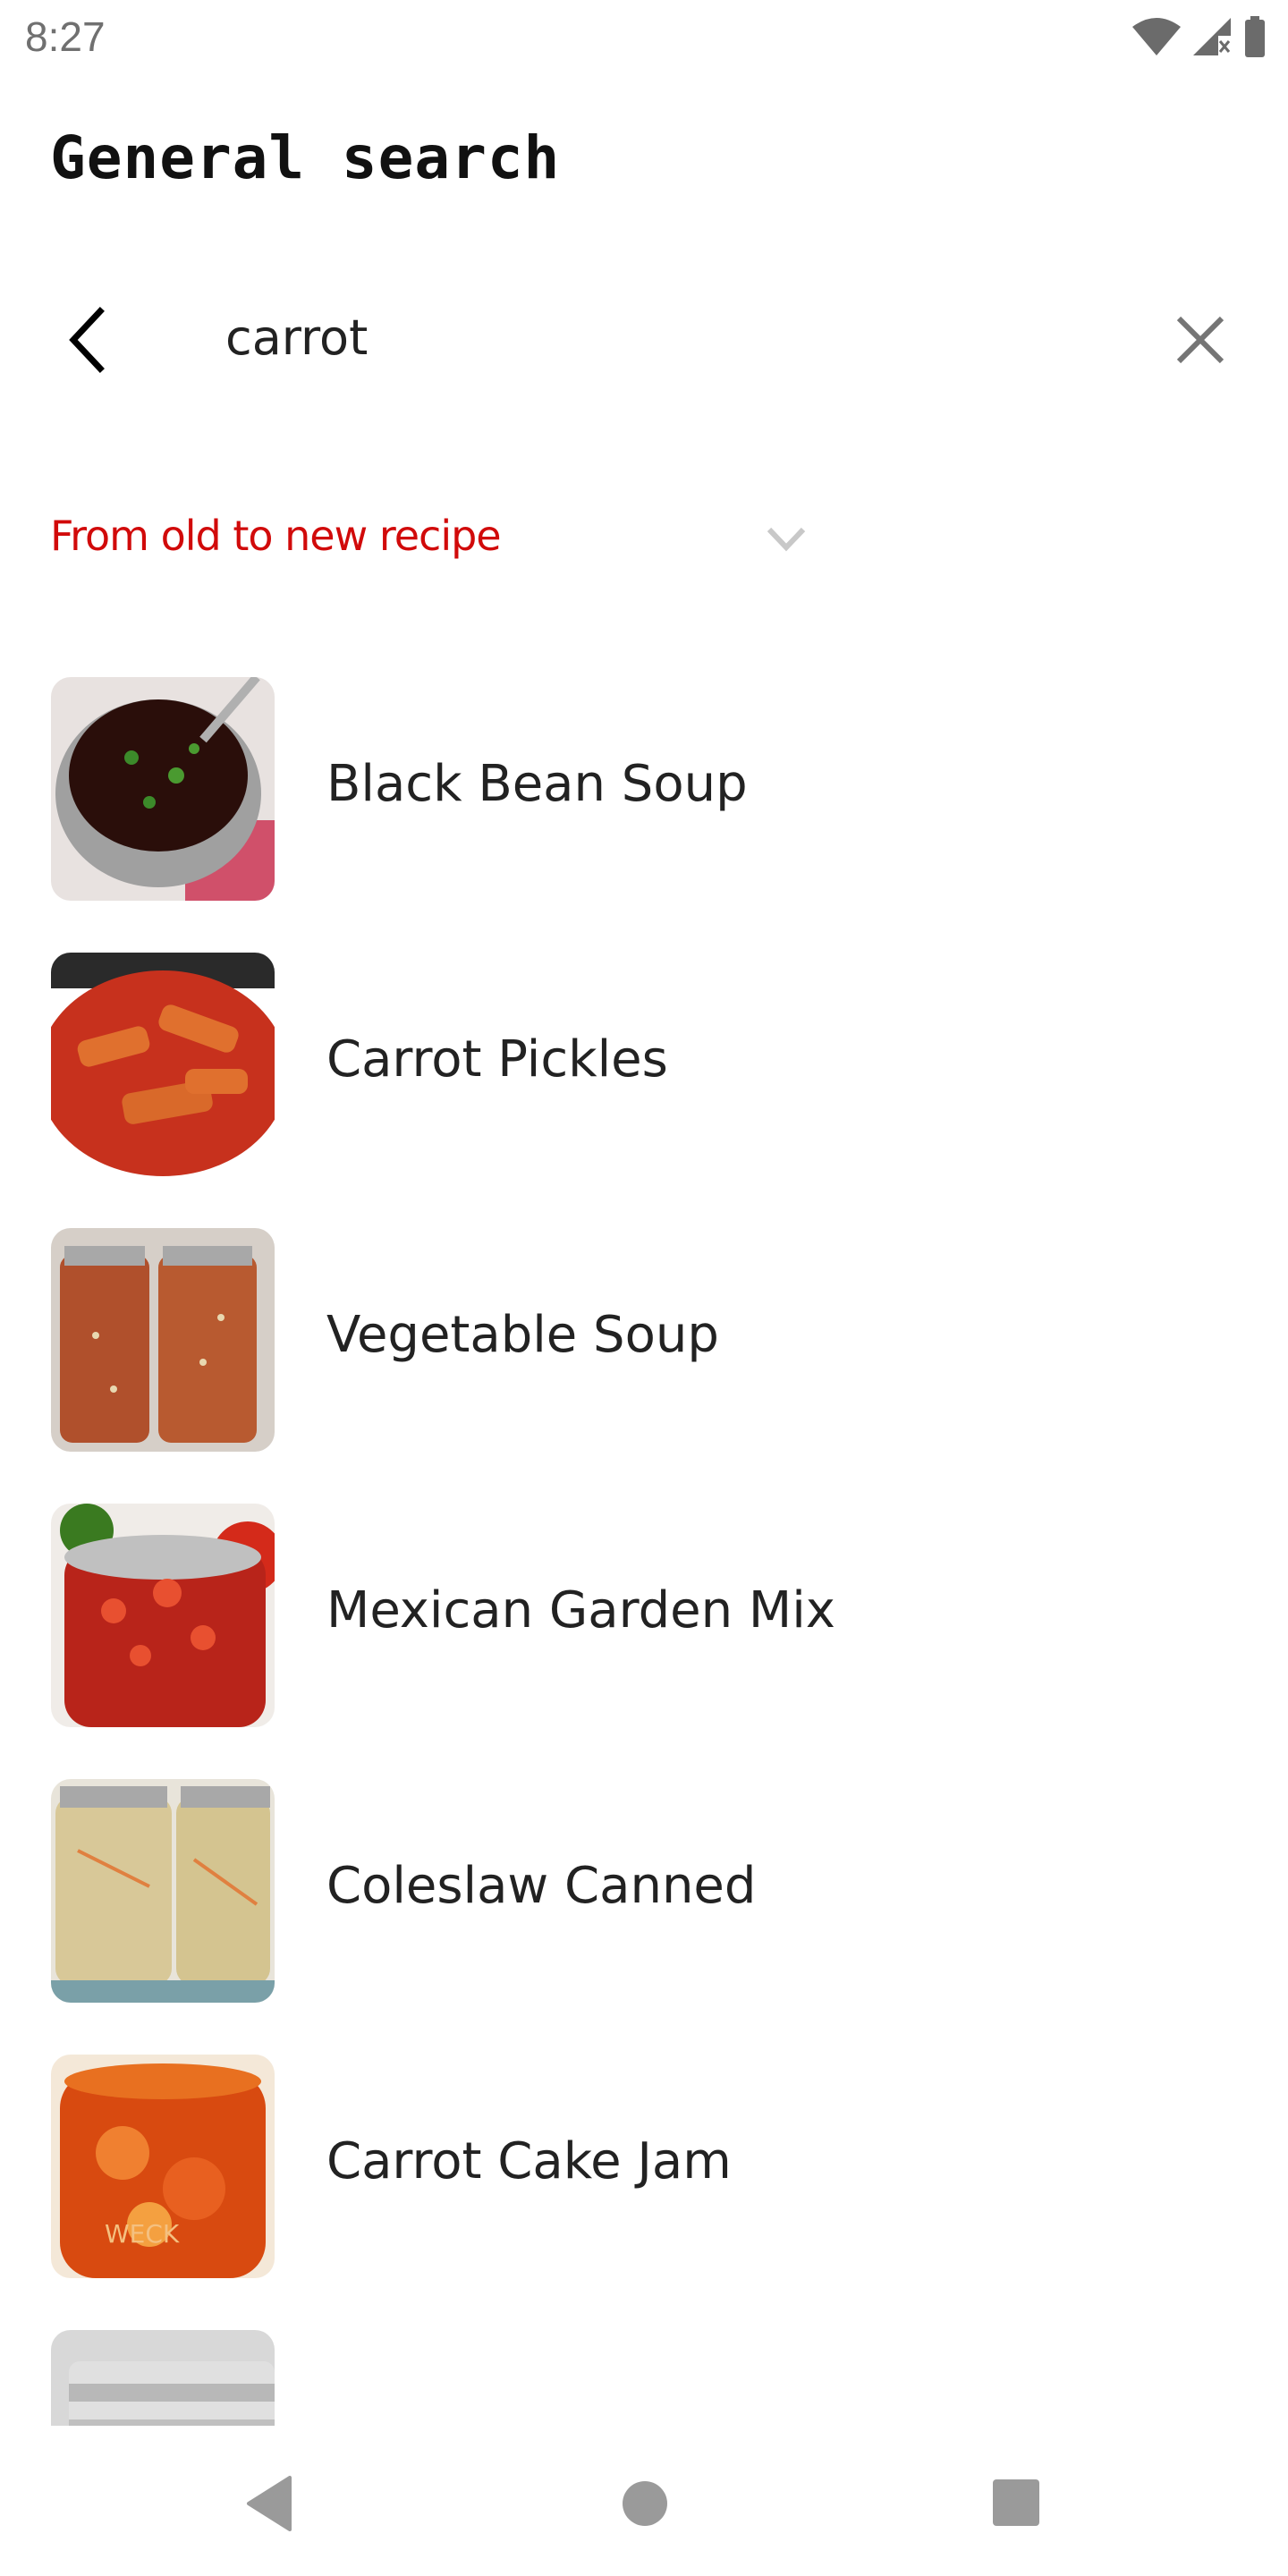 The image size is (1288, 2576). What do you see at coordinates (580, 1610) in the screenshot?
I see `recipe-title: Mexican Garden Mix` at bounding box center [580, 1610].